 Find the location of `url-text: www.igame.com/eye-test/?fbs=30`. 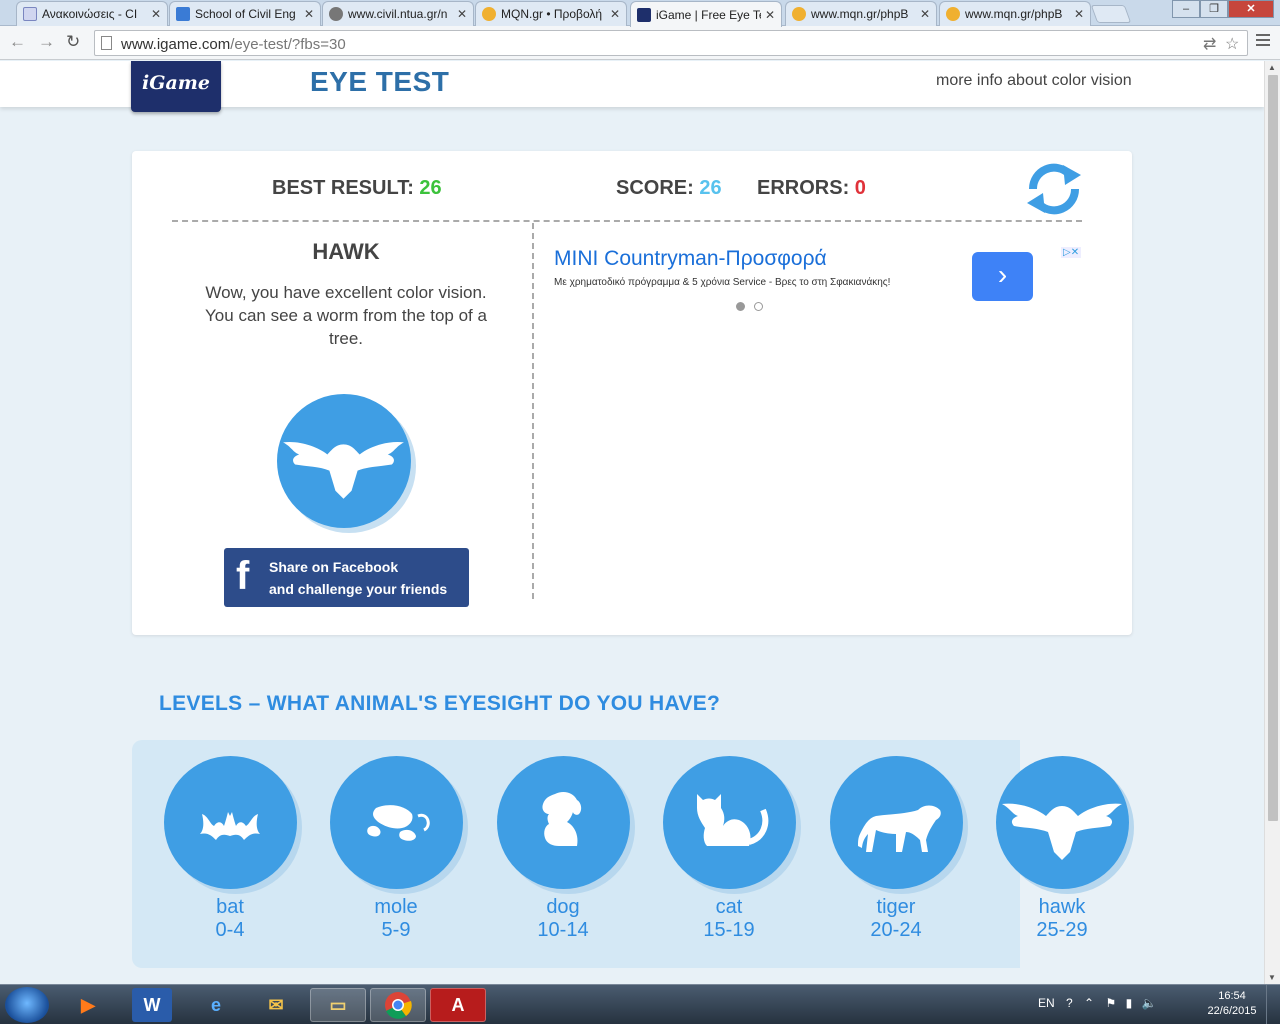

url-text: www.igame.com/eye-test/?fbs=30 is located at coordinates (233, 44).